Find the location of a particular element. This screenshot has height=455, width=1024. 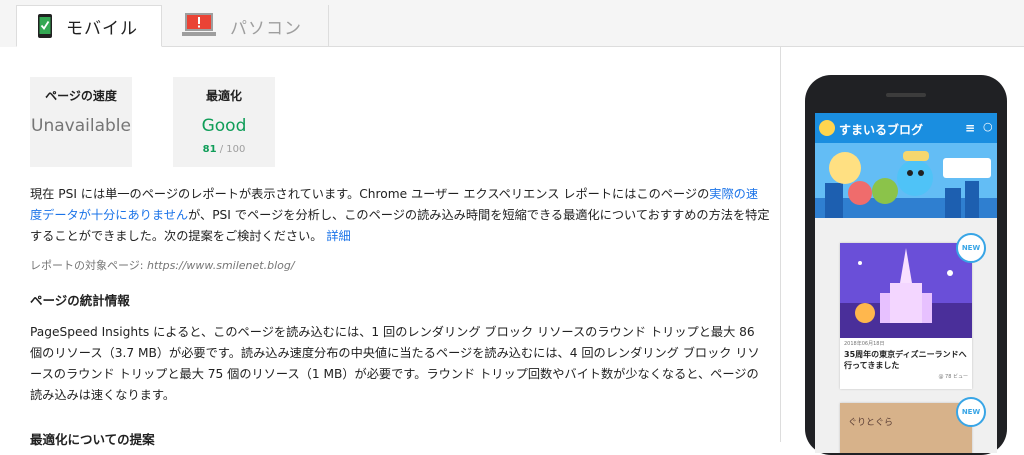

optimization-card-title: 最適化 is located at coordinates (223, 96).